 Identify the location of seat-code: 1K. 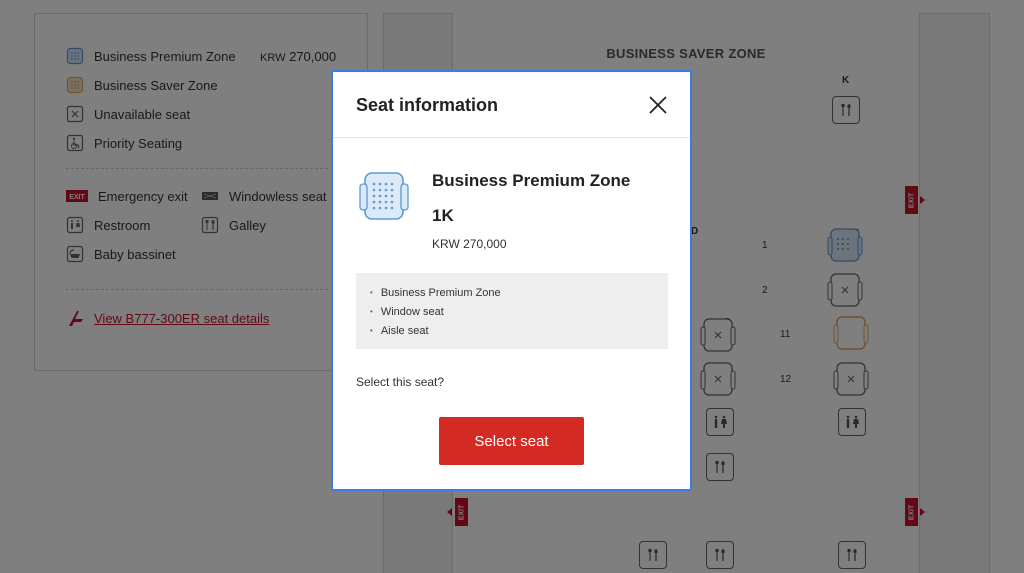
(443, 215).